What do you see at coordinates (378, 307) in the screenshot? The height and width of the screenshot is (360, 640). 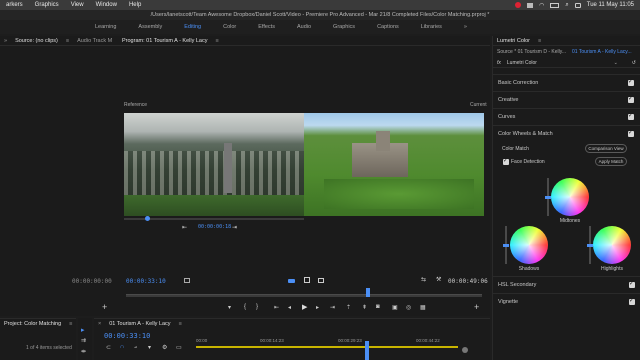 I see `export-frame-icon: ◙` at bounding box center [378, 307].